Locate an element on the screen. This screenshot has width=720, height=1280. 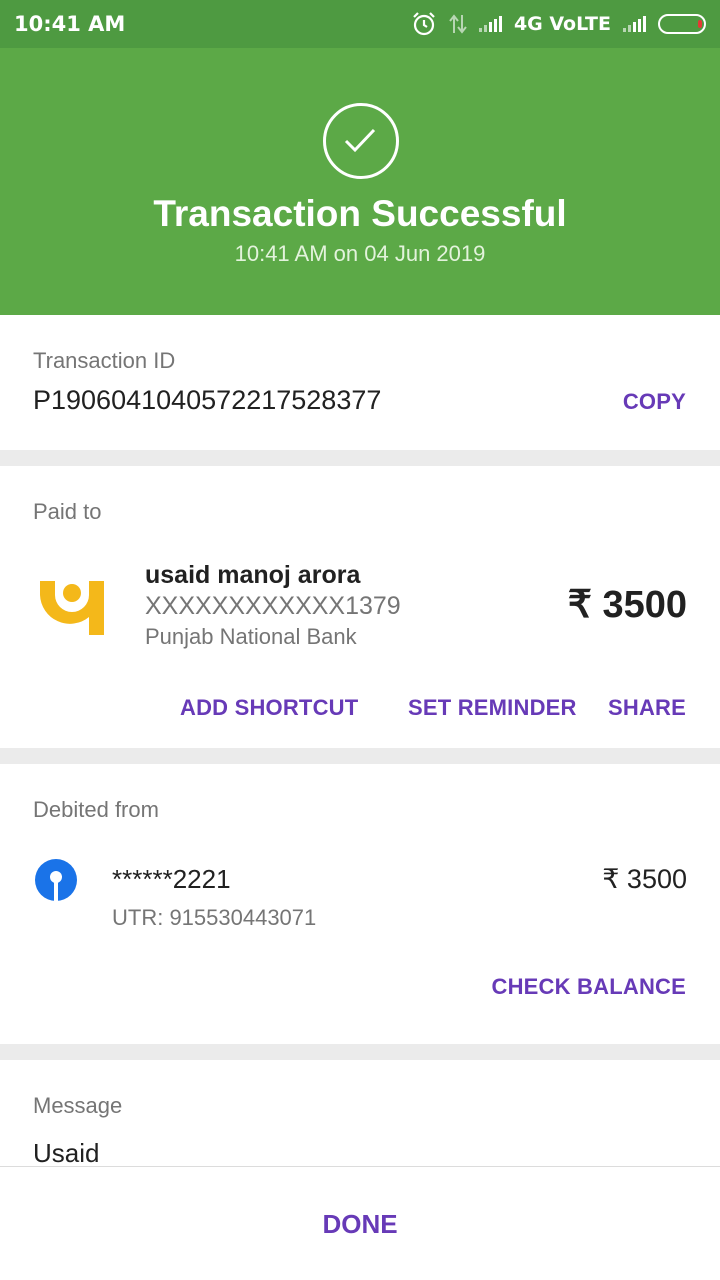
data-arrows-icon is located at coordinates (458, 24).